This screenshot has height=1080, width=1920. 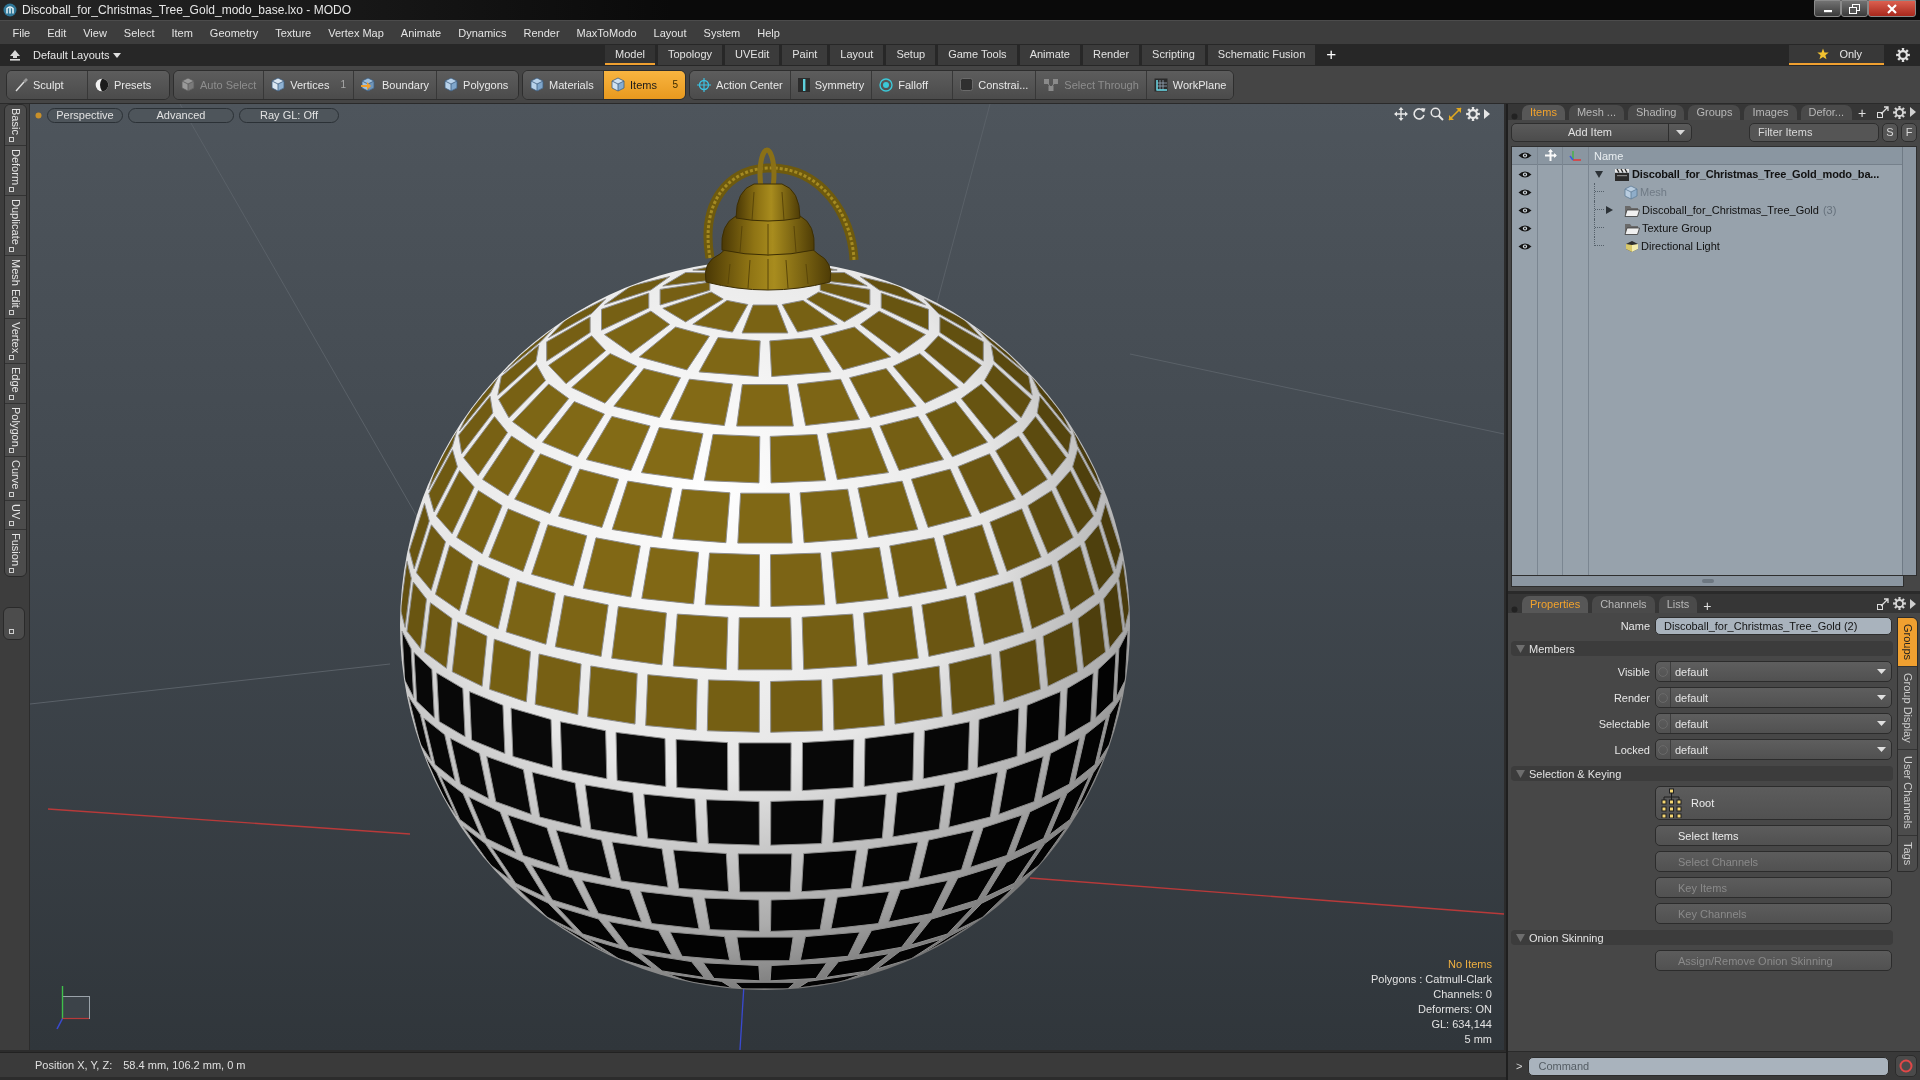 I want to click on menu-item: MaxToModo, so click(x=606, y=32).